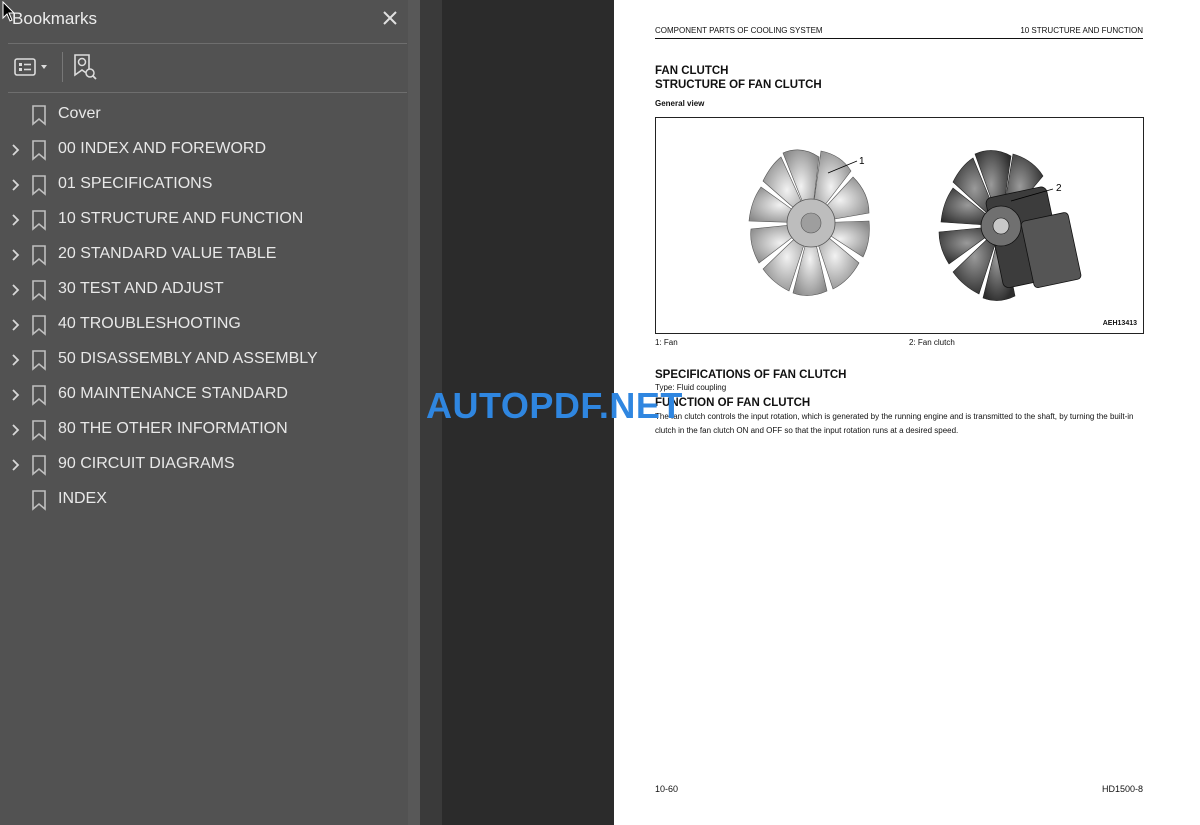 This screenshot has height=825, width=1200. I want to click on bookmark-item: 00 INDEX AND FOREWORD, so click(210, 150).